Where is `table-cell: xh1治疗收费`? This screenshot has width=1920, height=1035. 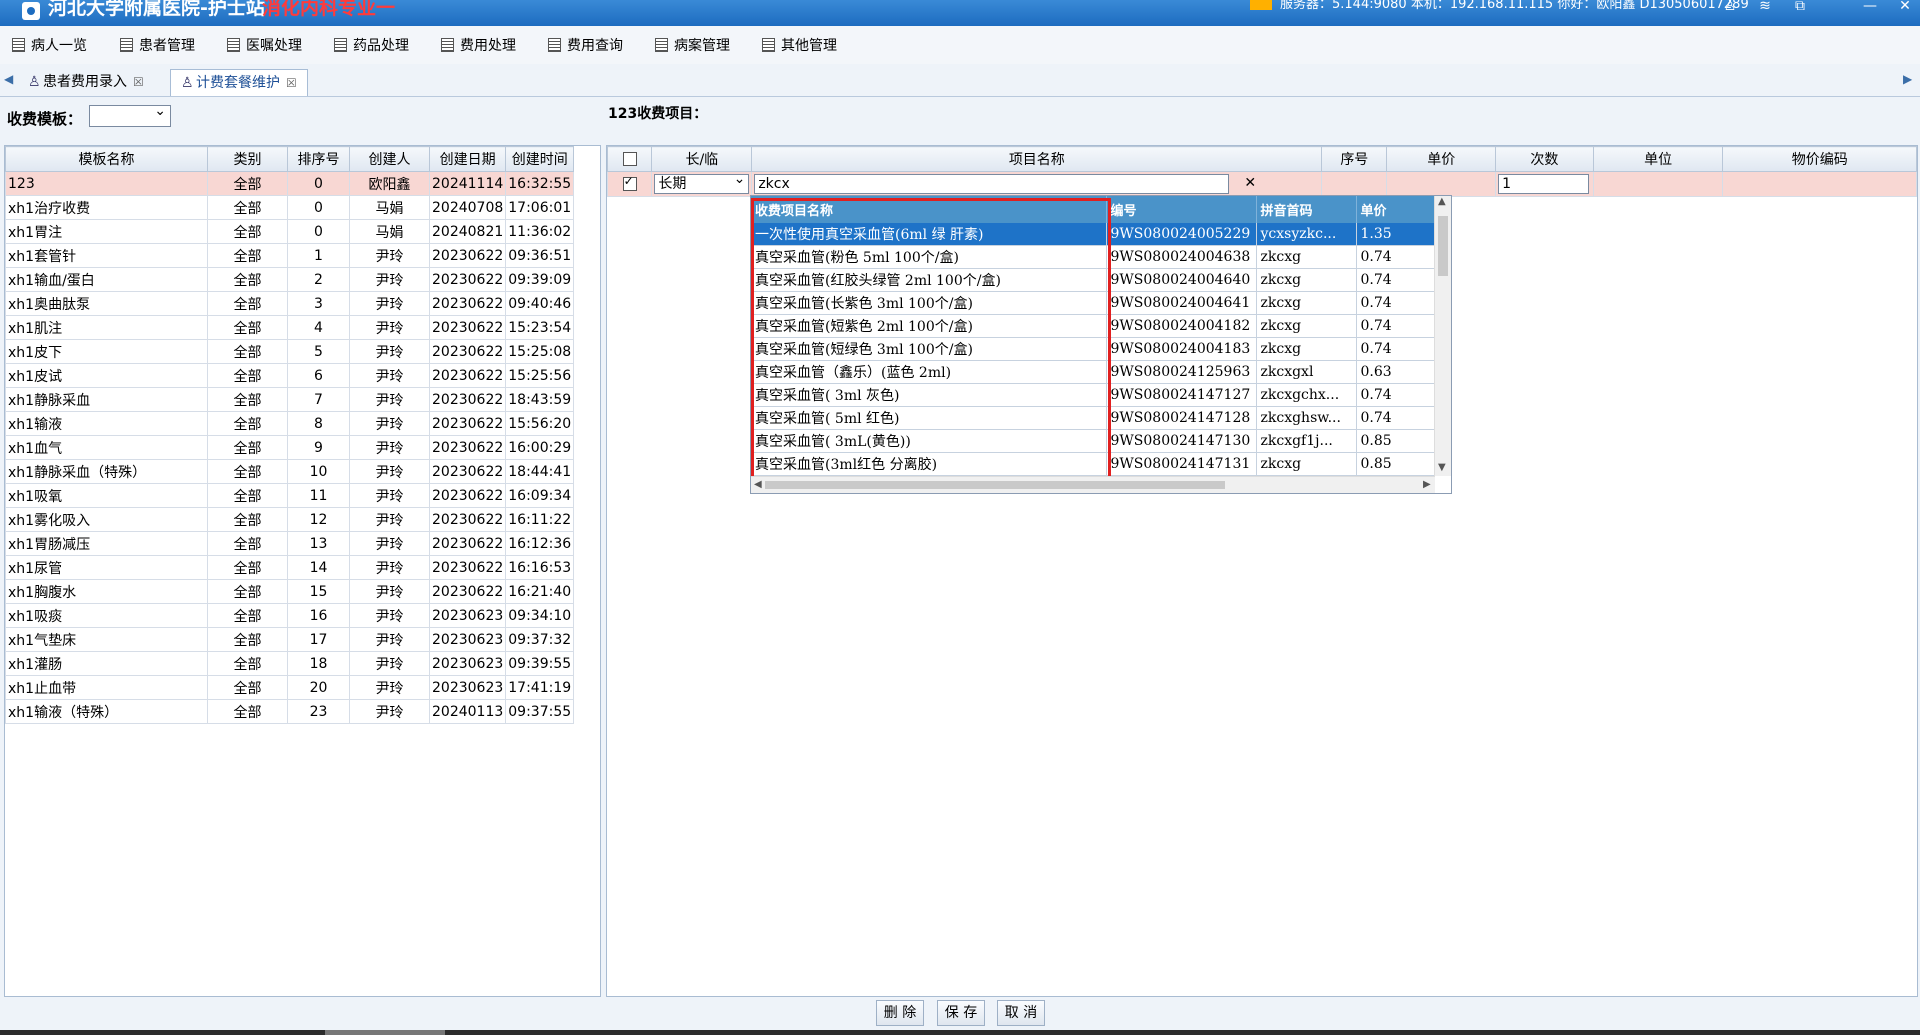
table-cell: xh1治疗收费 is located at coordinates (106, 207).